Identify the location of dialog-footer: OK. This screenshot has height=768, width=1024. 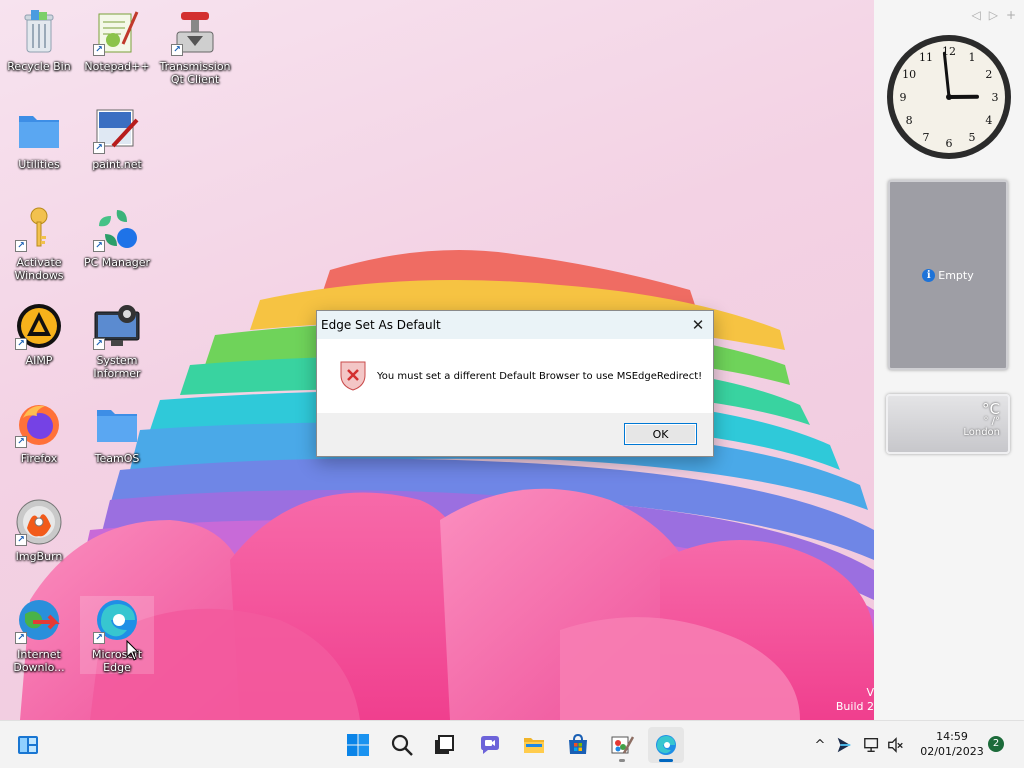
(515, 434).